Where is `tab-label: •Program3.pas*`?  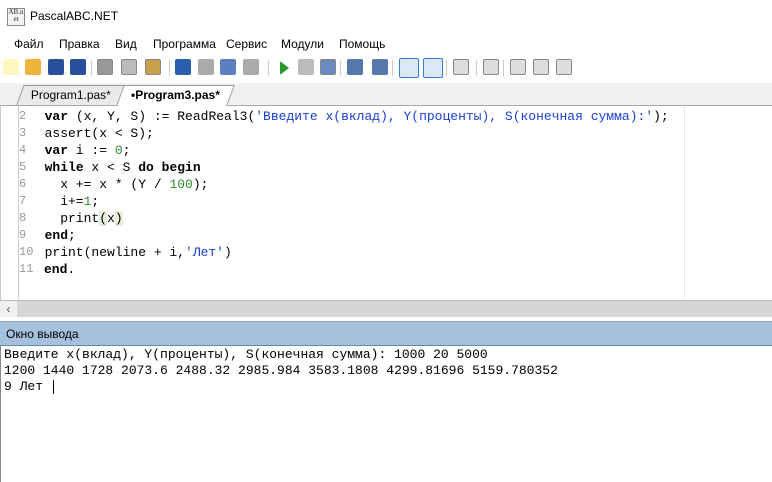 tab-label: •Program3.pas* is located at coordinates (175, 95).